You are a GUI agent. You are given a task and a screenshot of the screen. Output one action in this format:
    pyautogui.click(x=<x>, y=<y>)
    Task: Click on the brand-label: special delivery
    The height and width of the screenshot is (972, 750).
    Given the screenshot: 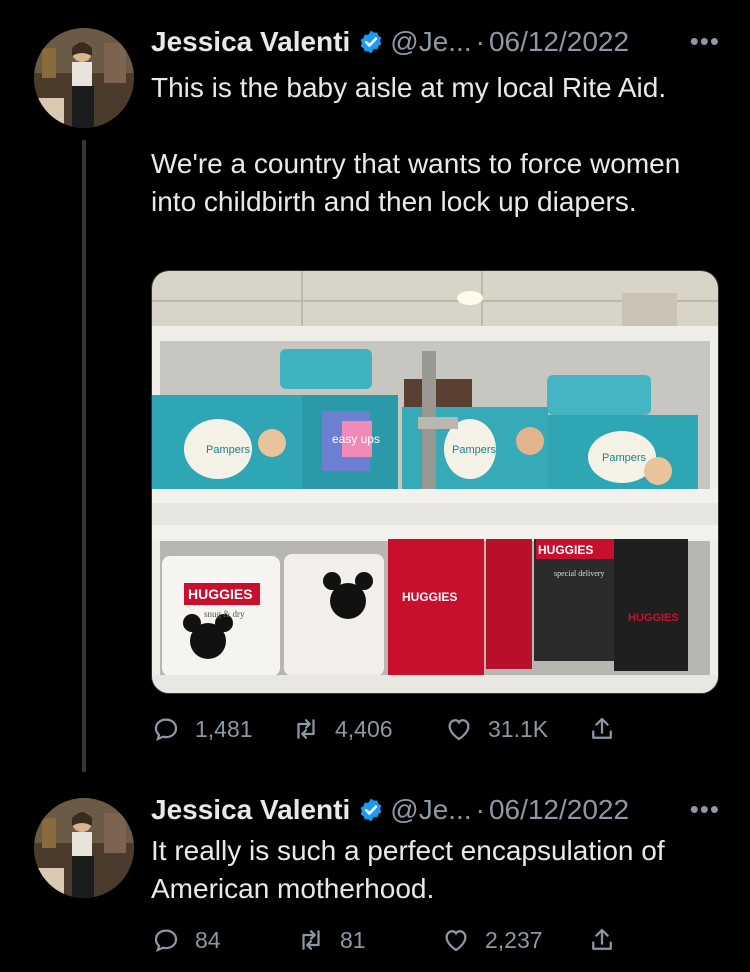 What is the action you would take?
    pyautogui.click(x=579, y=573)
    